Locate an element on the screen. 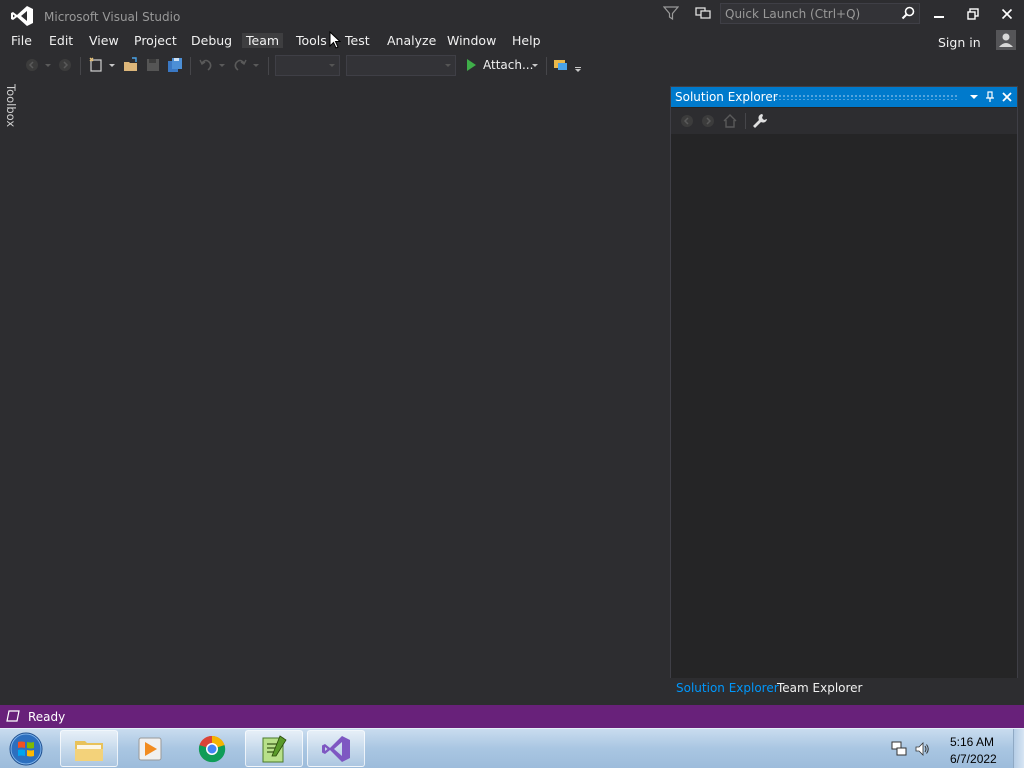 The width and height of the screenshot is (1024, 768). forward-icon is located at coordinates (708, 121).